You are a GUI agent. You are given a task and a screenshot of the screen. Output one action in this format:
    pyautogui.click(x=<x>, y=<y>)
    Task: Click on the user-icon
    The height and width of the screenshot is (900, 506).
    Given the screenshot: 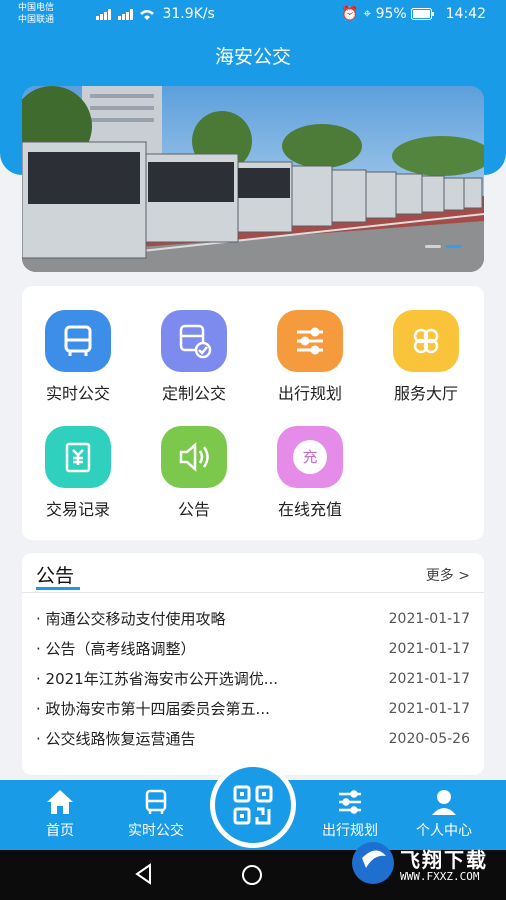 What is the action you would take?
    pyautogui.click(x=444, y=802)
    